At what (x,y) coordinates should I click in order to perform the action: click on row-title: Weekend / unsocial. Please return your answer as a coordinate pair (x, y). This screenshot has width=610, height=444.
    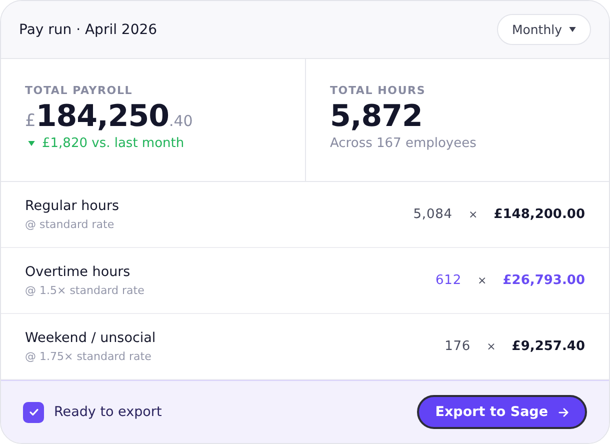
    Looking at the image, I should click on (90, 338).